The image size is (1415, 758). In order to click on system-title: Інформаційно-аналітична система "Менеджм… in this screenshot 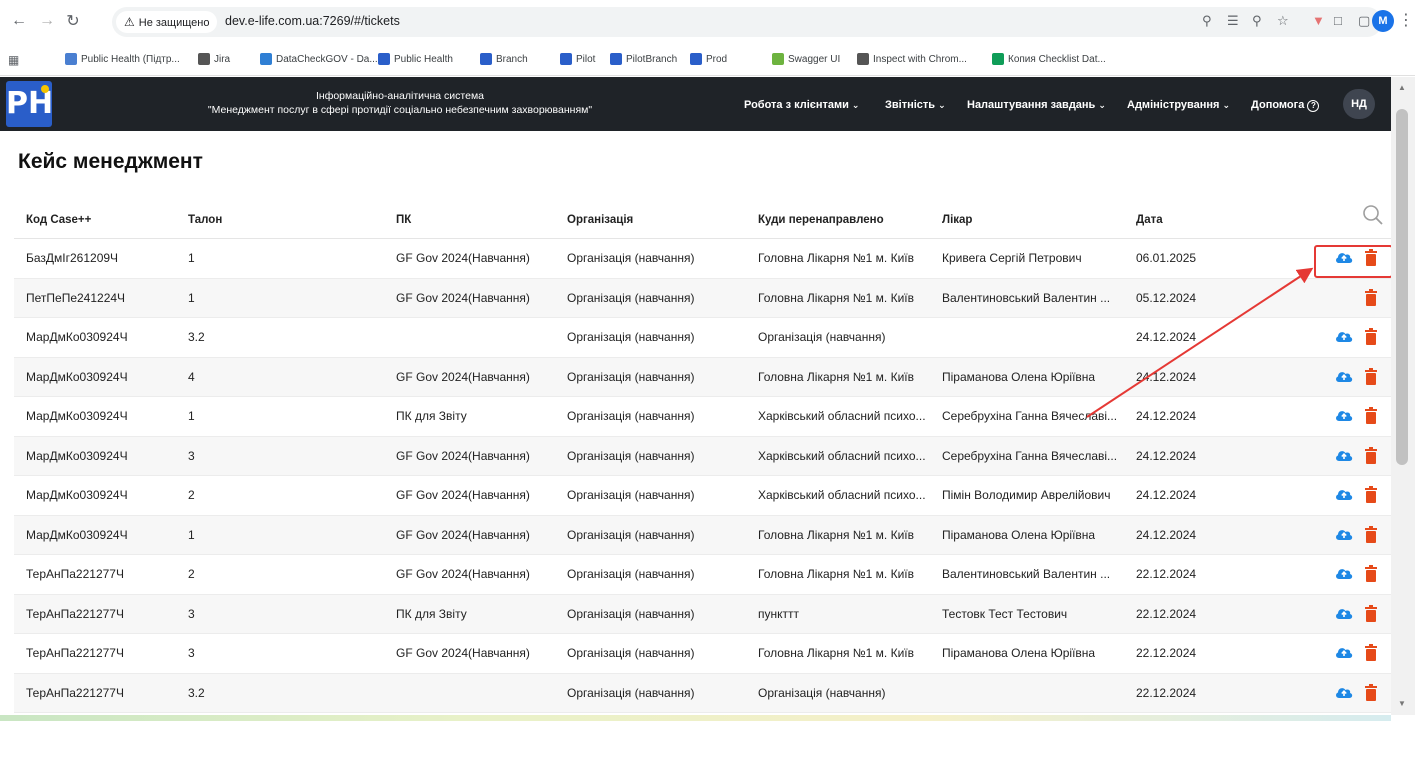, I will do `click(400, 103)`.